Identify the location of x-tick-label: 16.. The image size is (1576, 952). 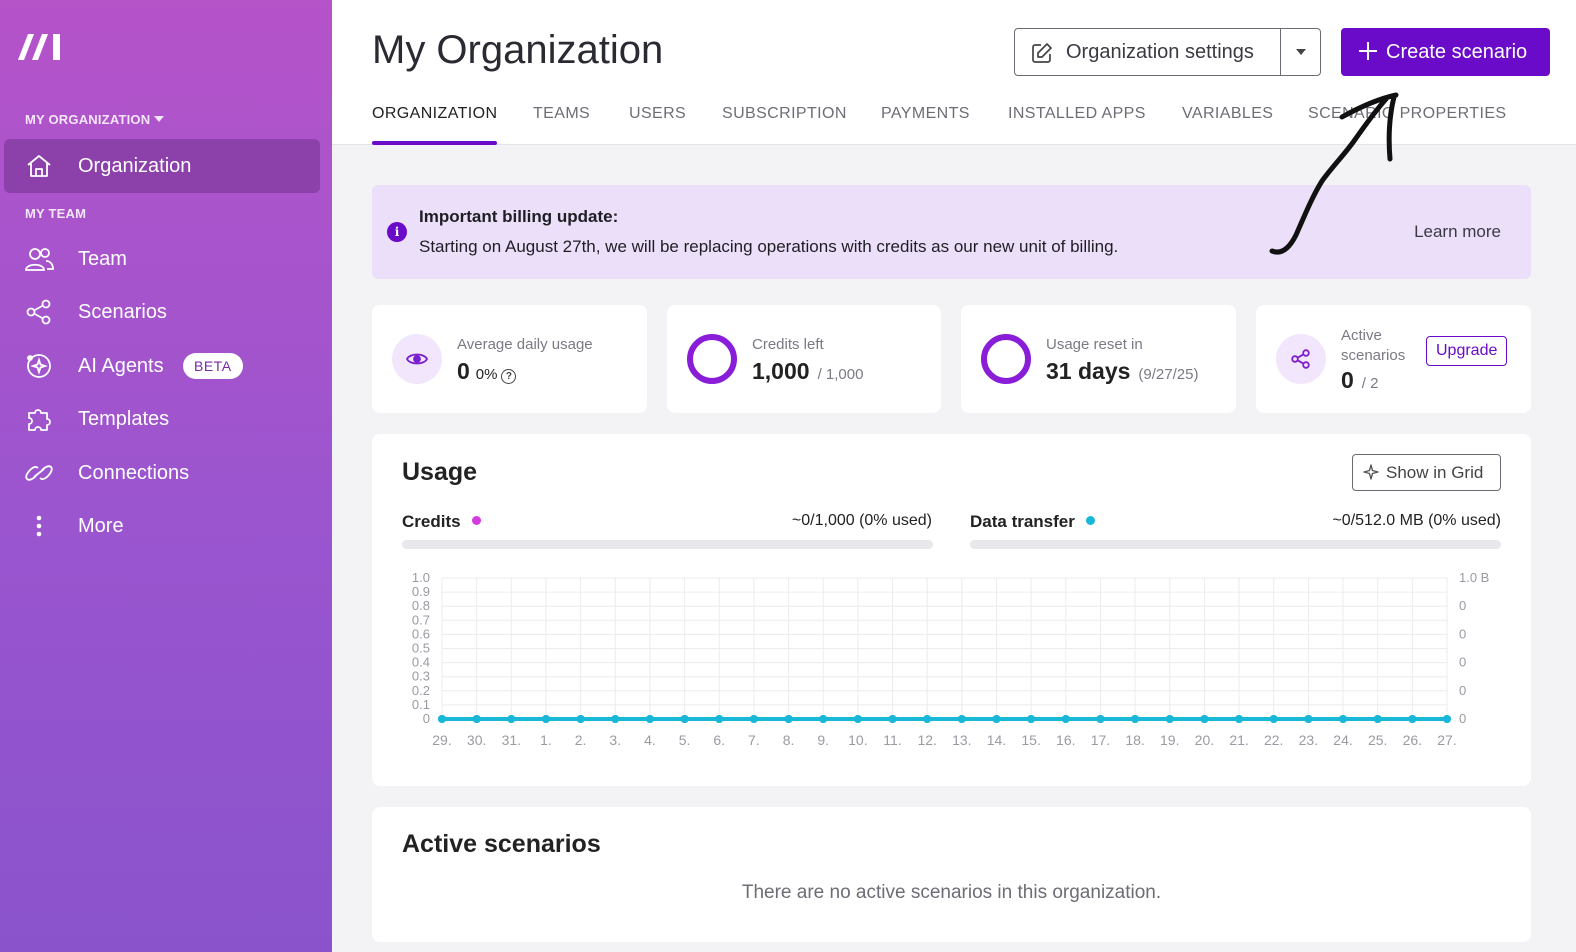
(1065, 740).